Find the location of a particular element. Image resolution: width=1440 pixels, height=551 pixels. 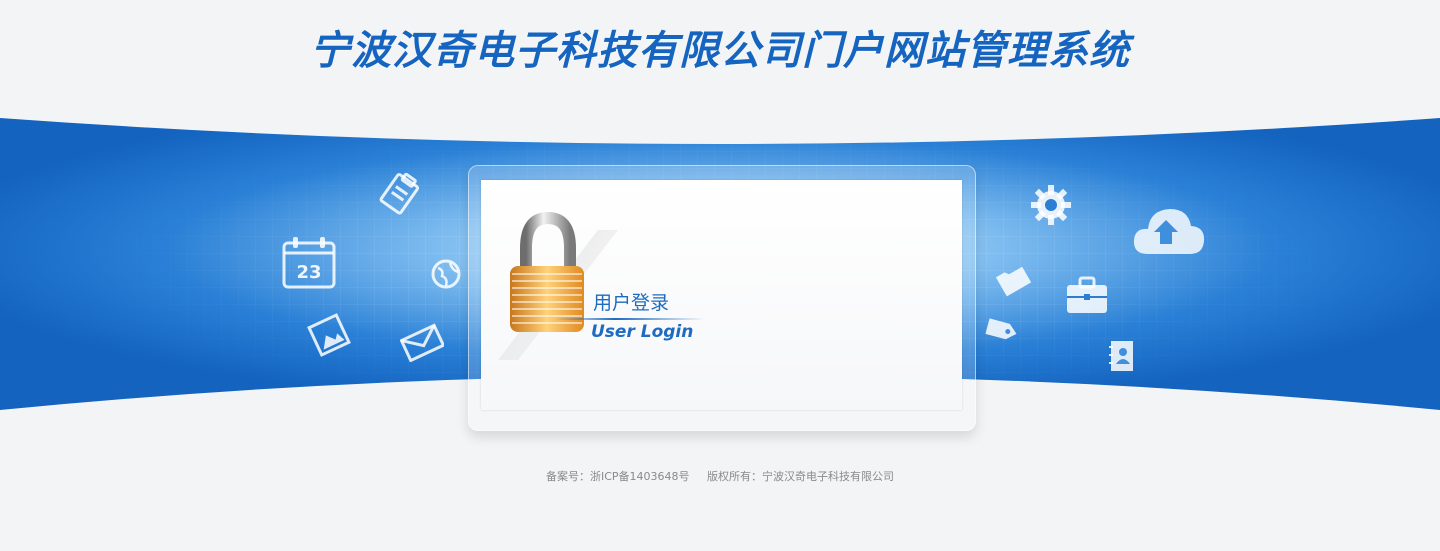

footer: 备案号：浙ICP备1403648号 版权所有：宁波汉奇电子科技有限公司 is located at coordinates (720, 476).